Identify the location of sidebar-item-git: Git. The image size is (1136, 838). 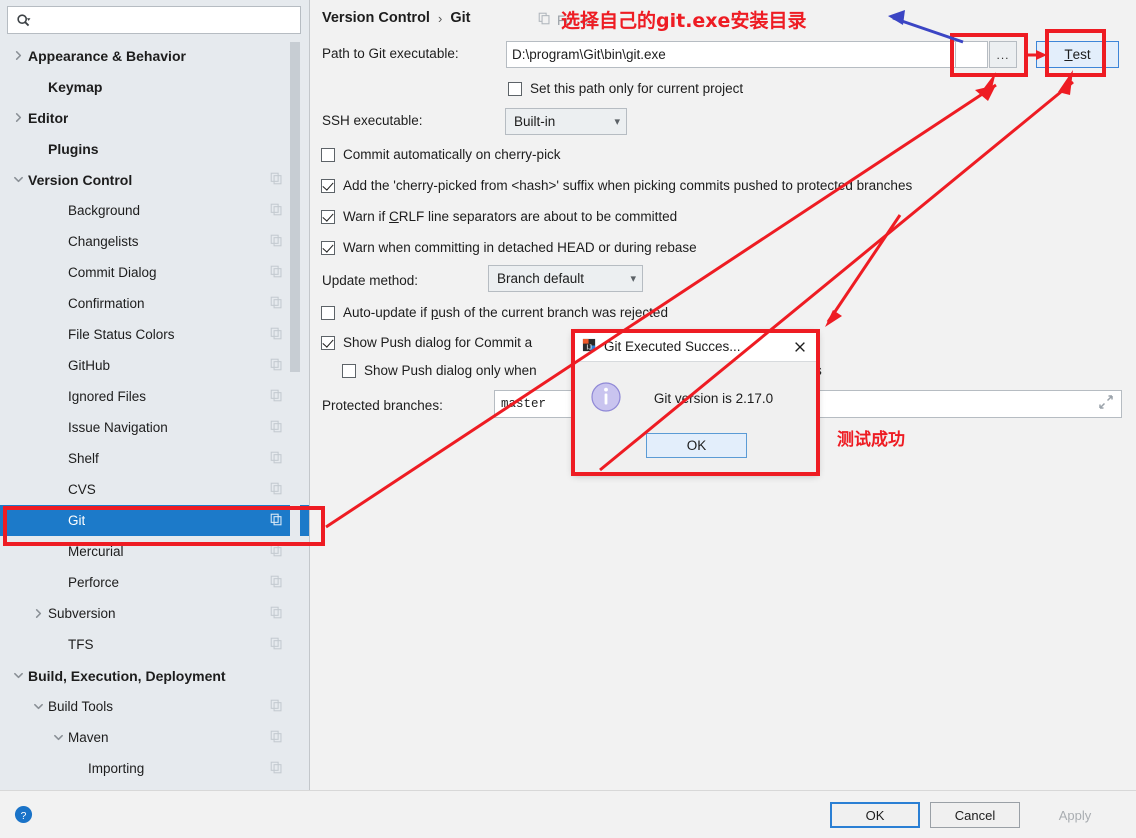
(154, 520).